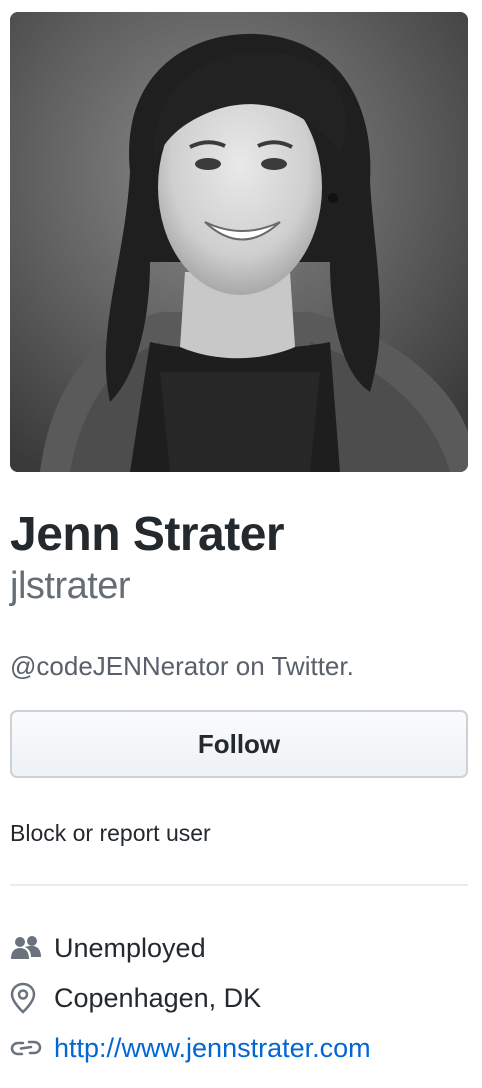 The image size is (482, 1088). I want to click on detail-location: Copenhagen, DK, so click(135, 998).